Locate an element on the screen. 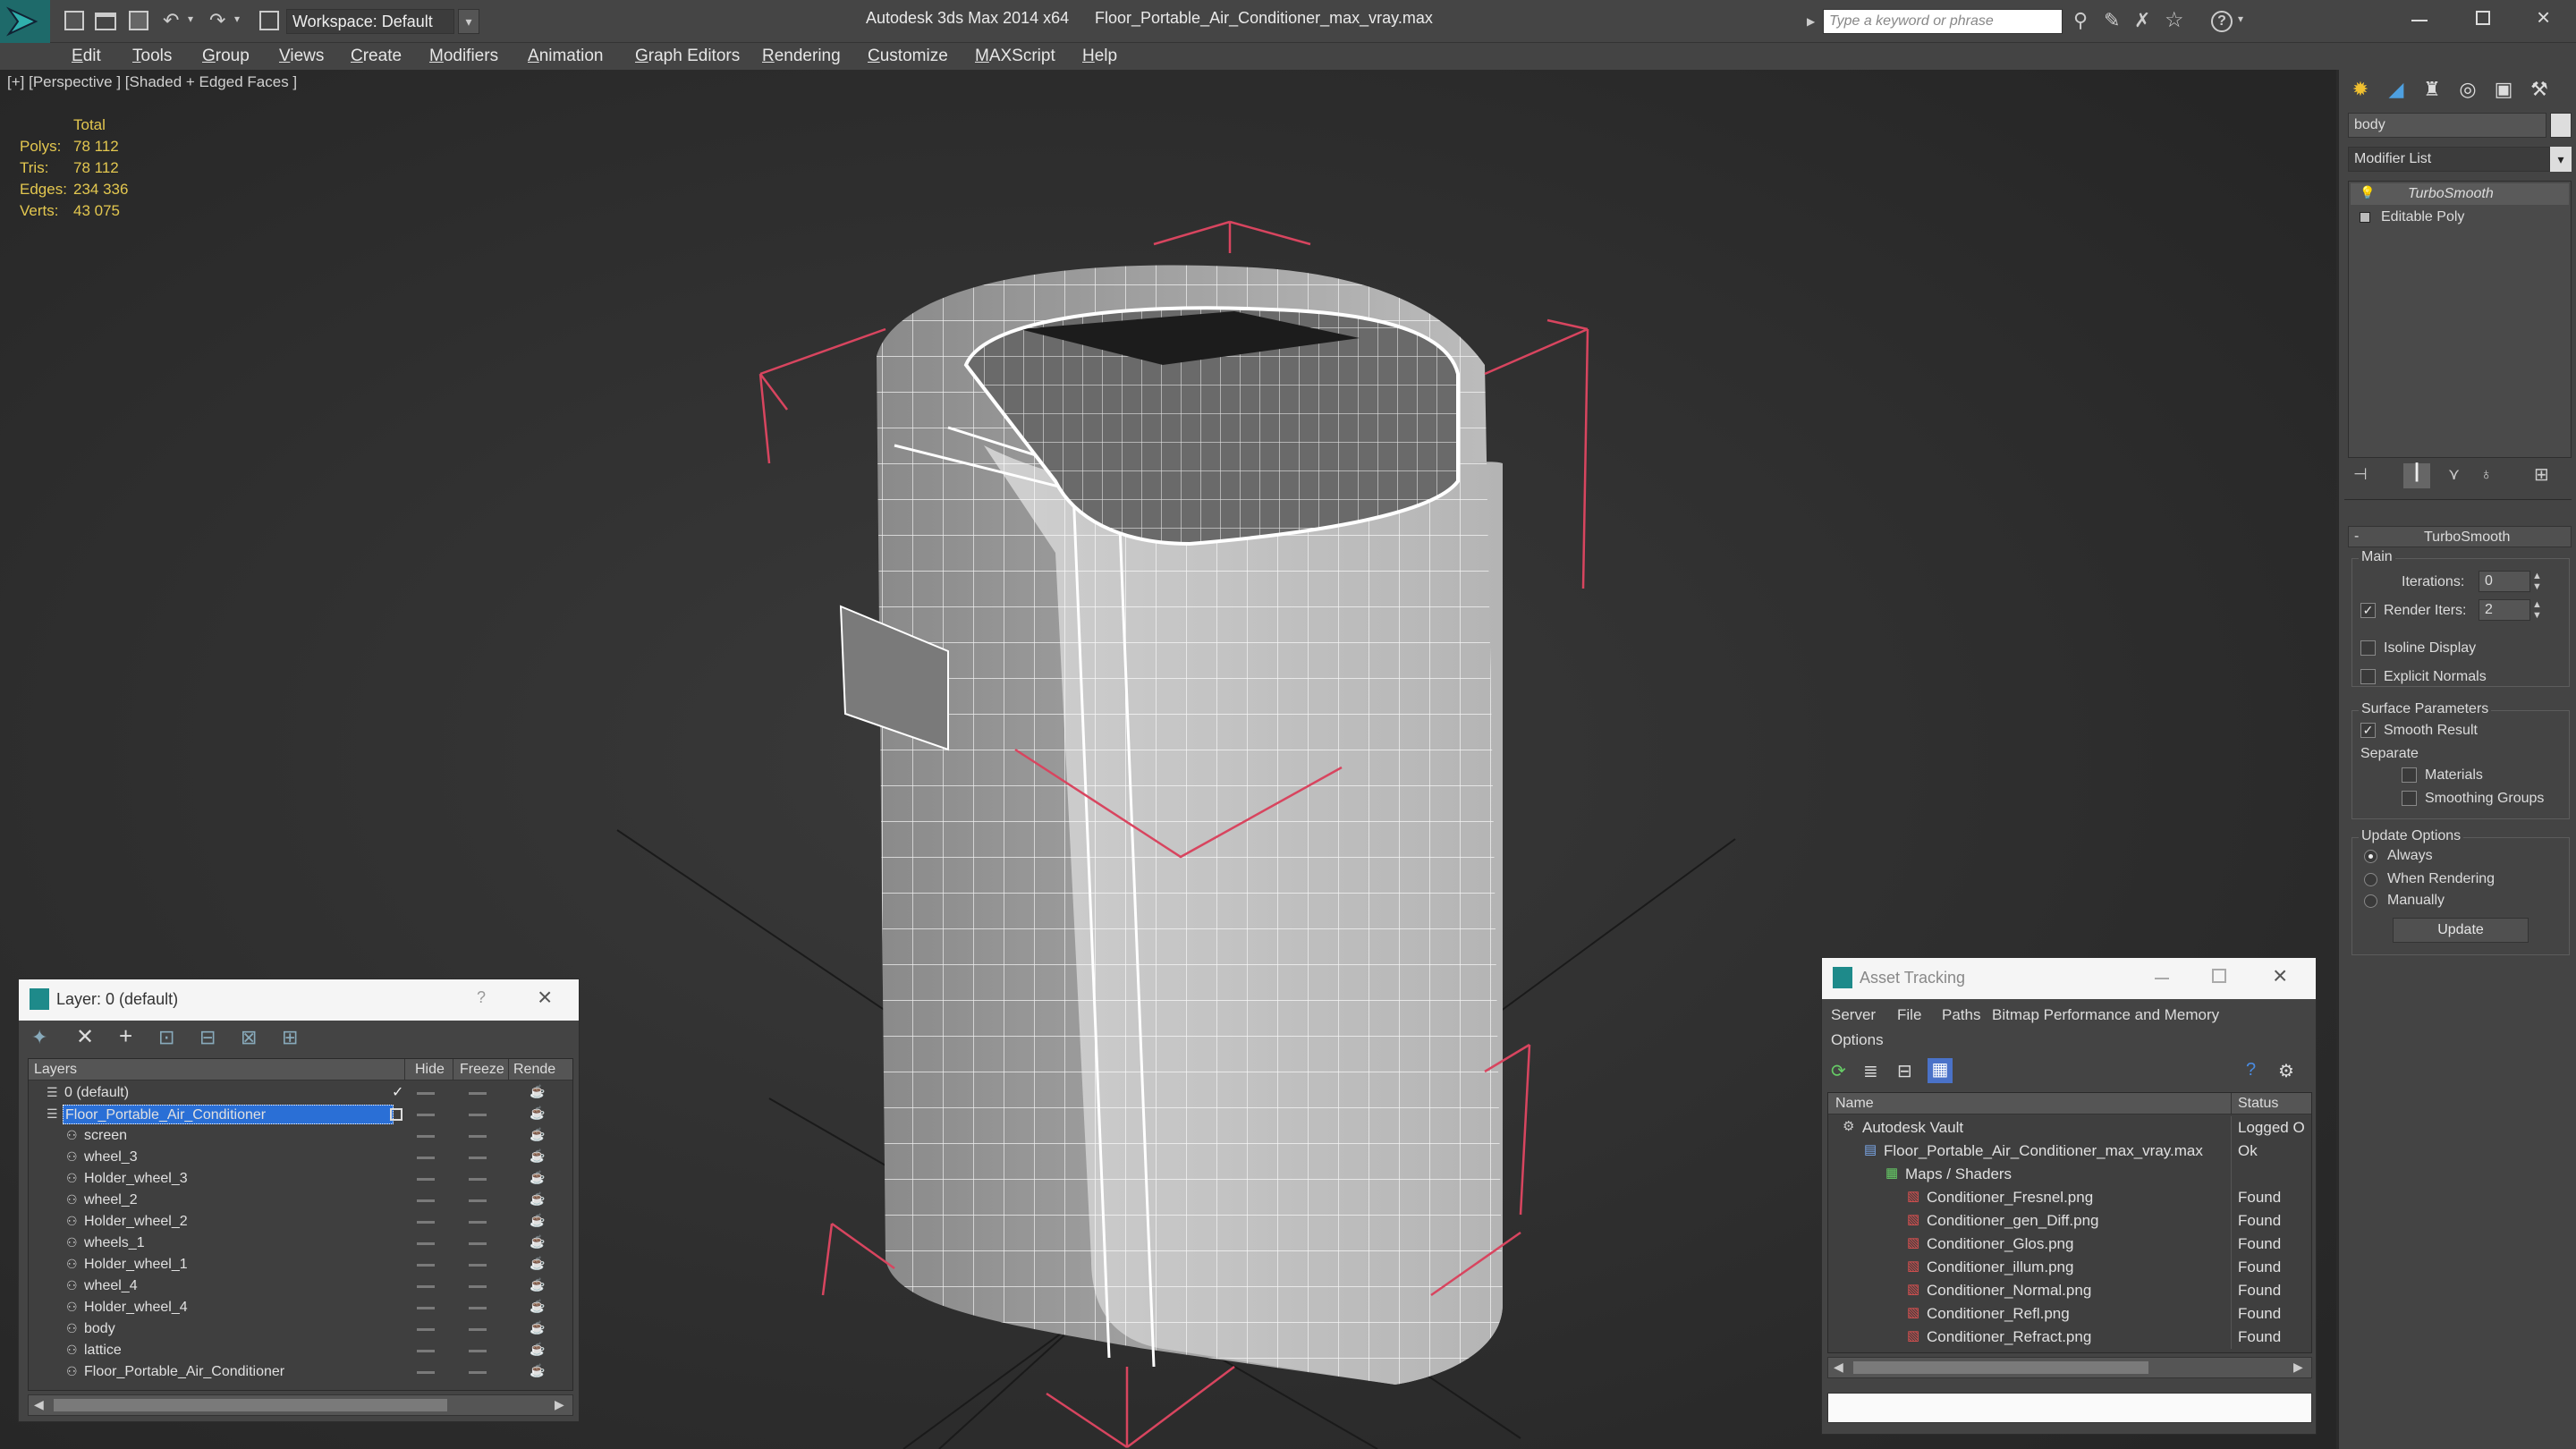 The width and height of the screenshot is (2576, 1449). object-name-field: body is located at coordinates (2447, 125).